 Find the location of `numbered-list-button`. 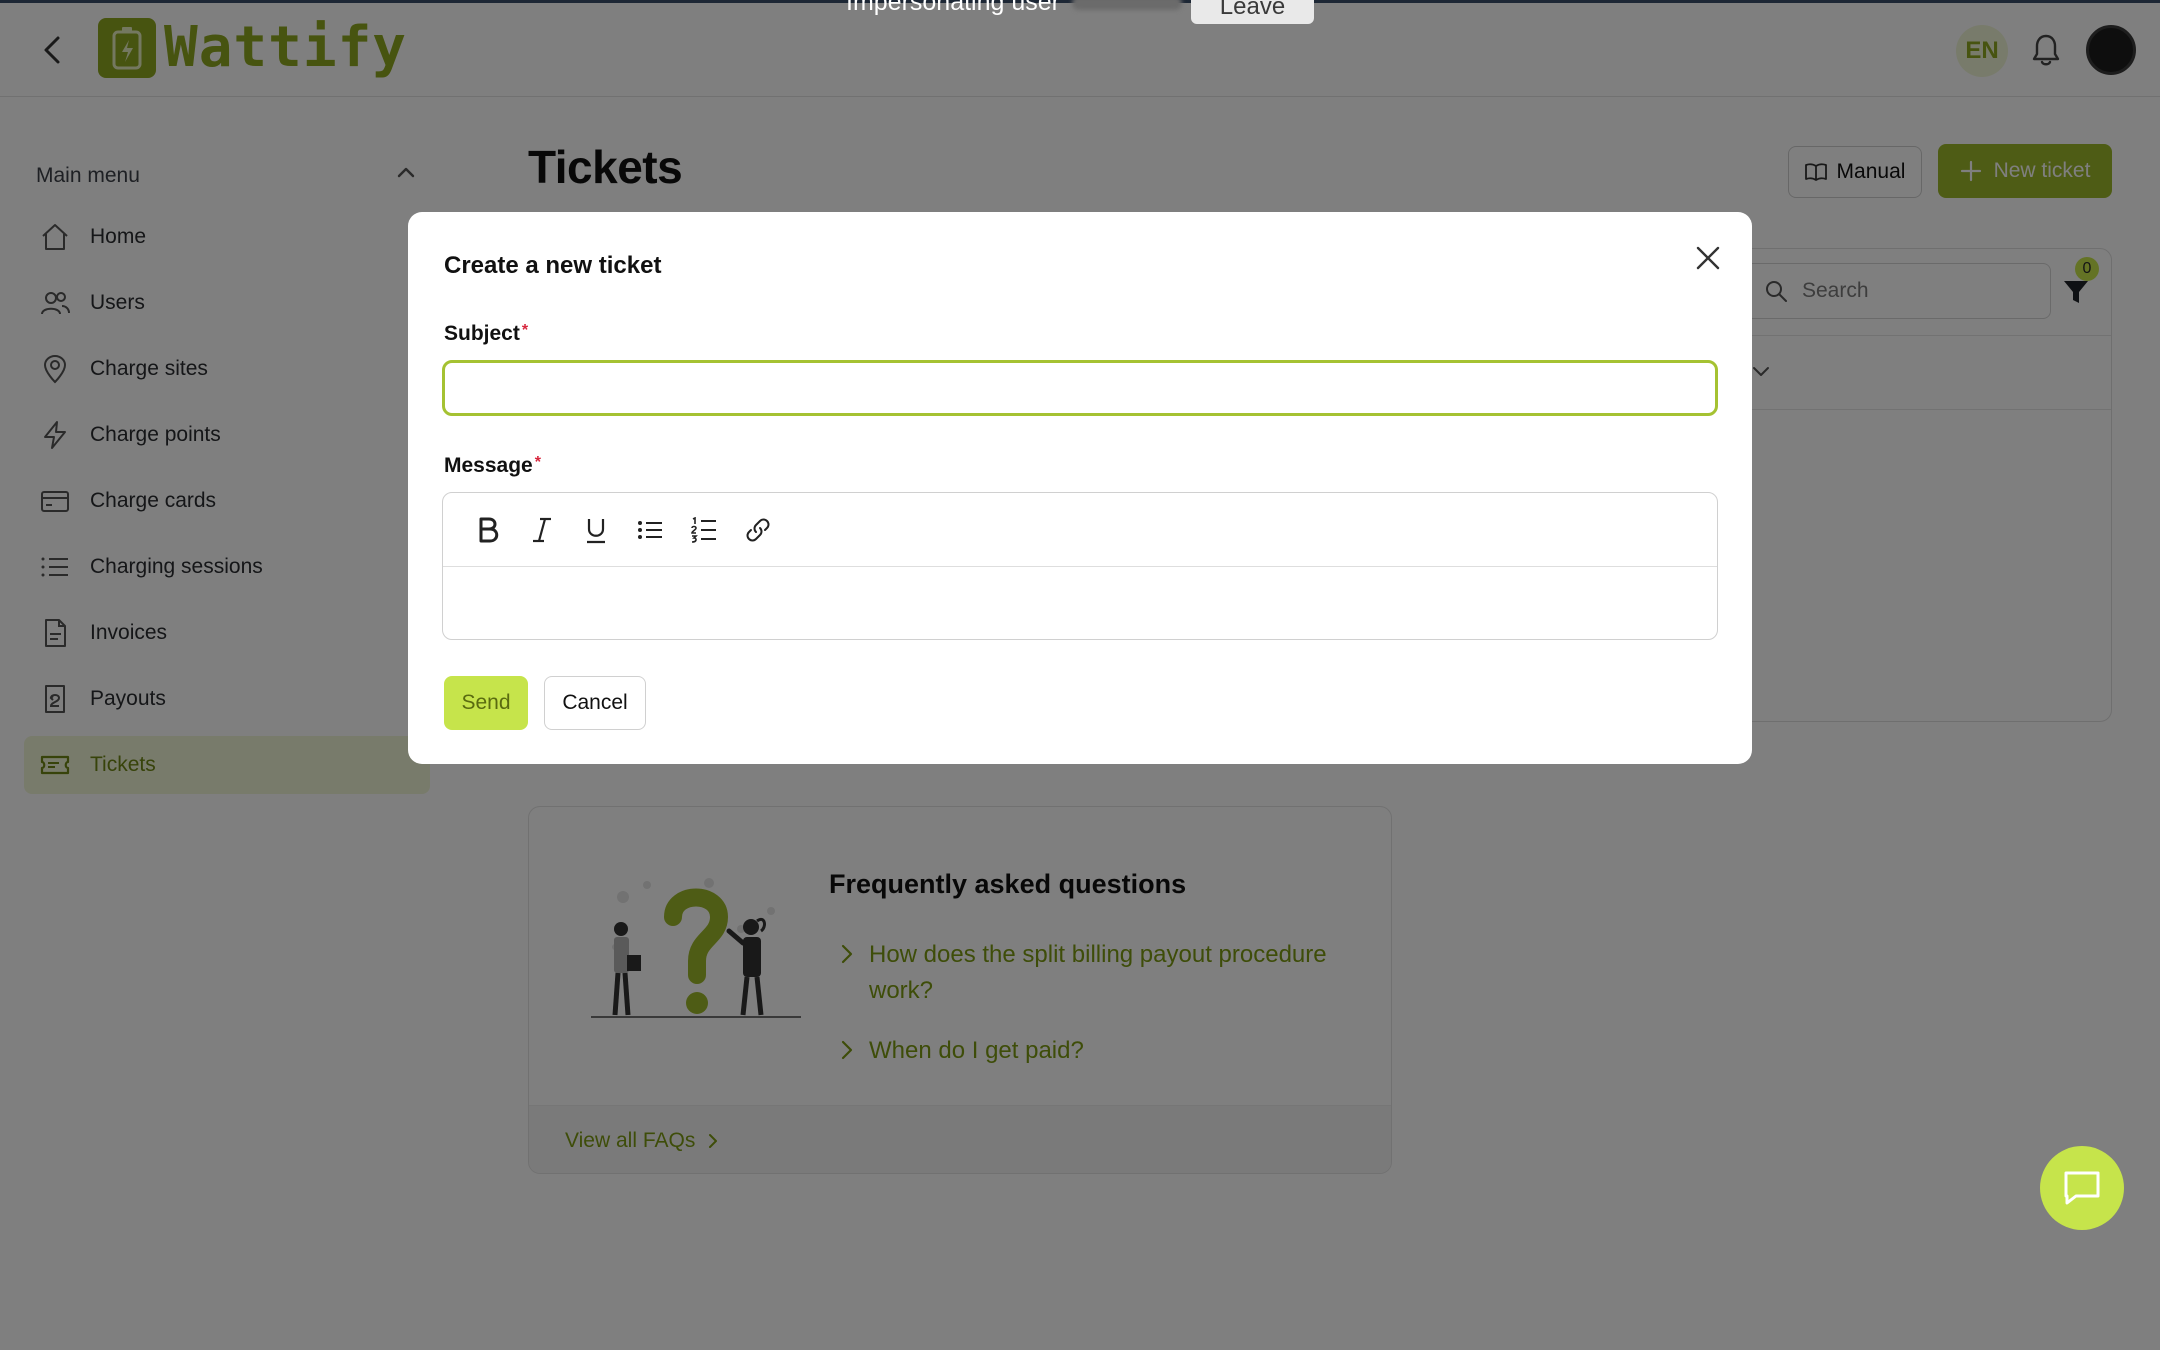

numbered-list-button is located at coordinates (704, 530).